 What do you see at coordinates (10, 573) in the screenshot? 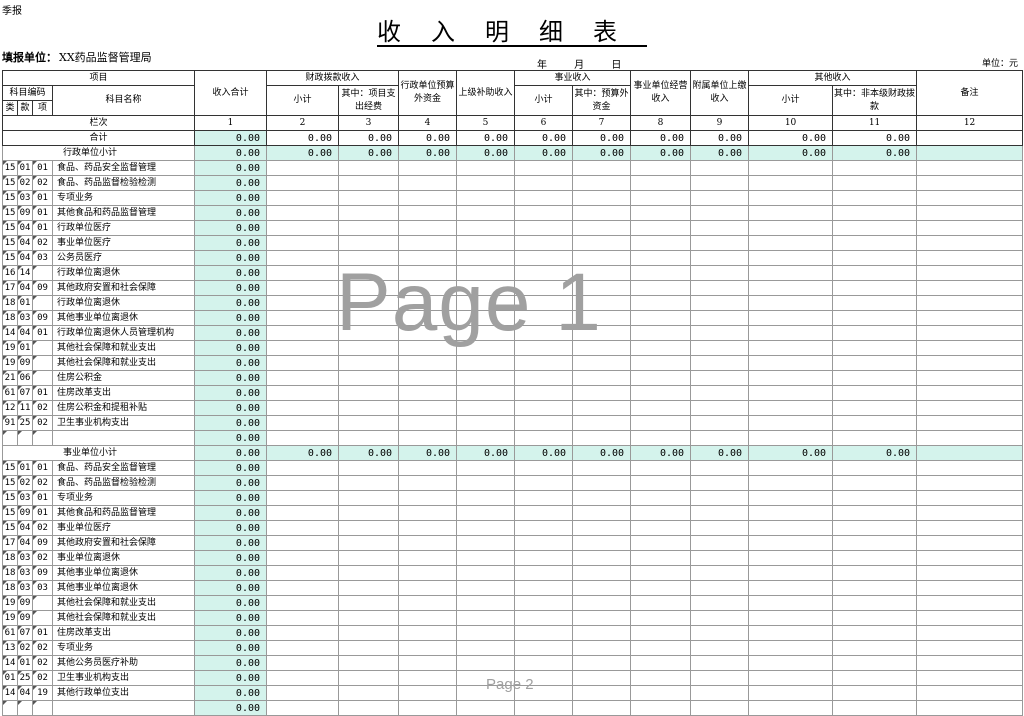
I see `lei-code: 18` at bounding box center [10, 573].